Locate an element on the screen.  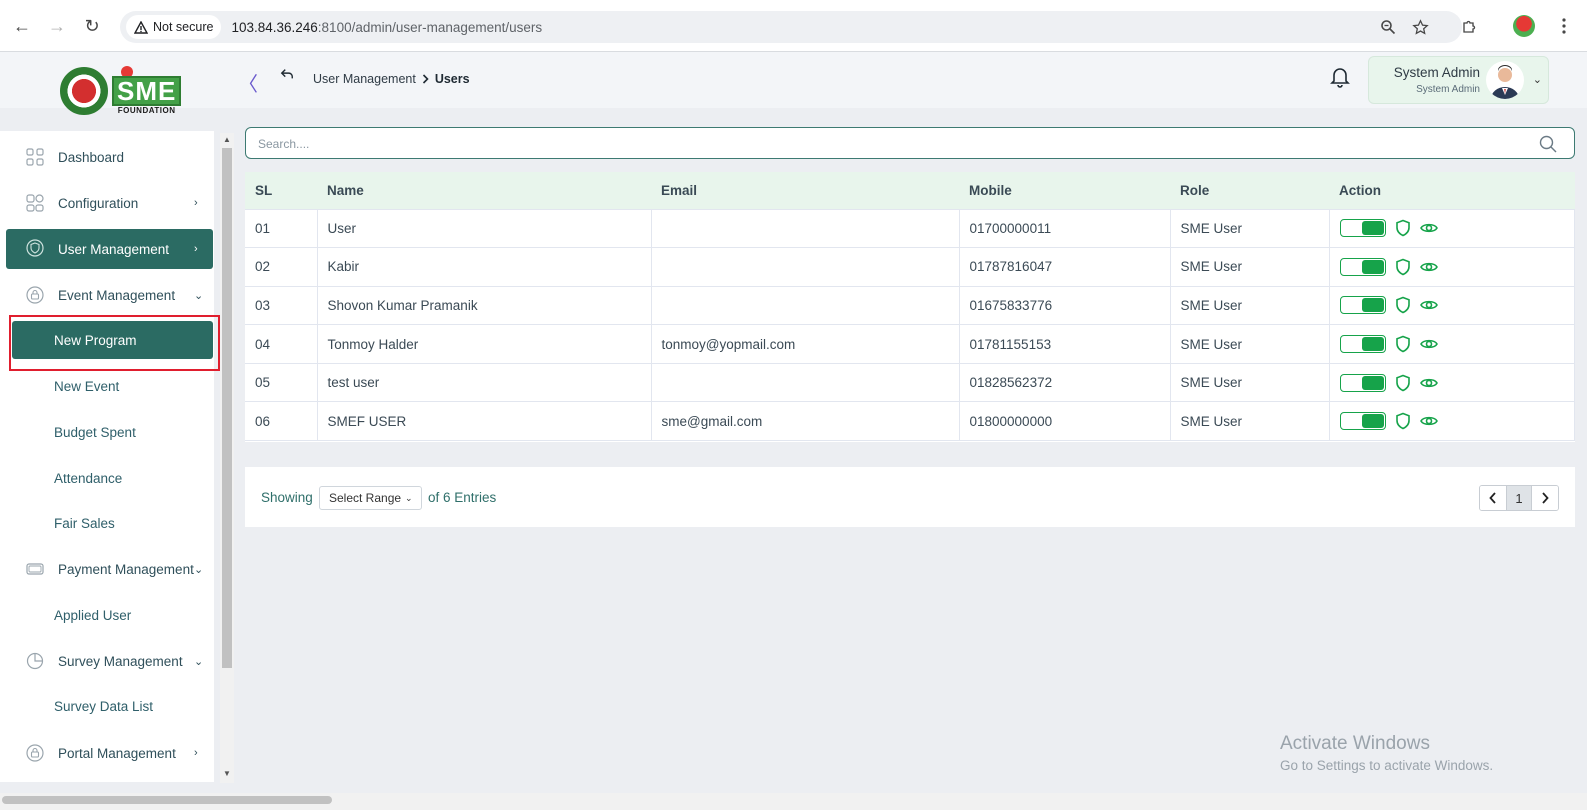
sidebar-item-user-management: User Management › is located at coordinates (109, 249).